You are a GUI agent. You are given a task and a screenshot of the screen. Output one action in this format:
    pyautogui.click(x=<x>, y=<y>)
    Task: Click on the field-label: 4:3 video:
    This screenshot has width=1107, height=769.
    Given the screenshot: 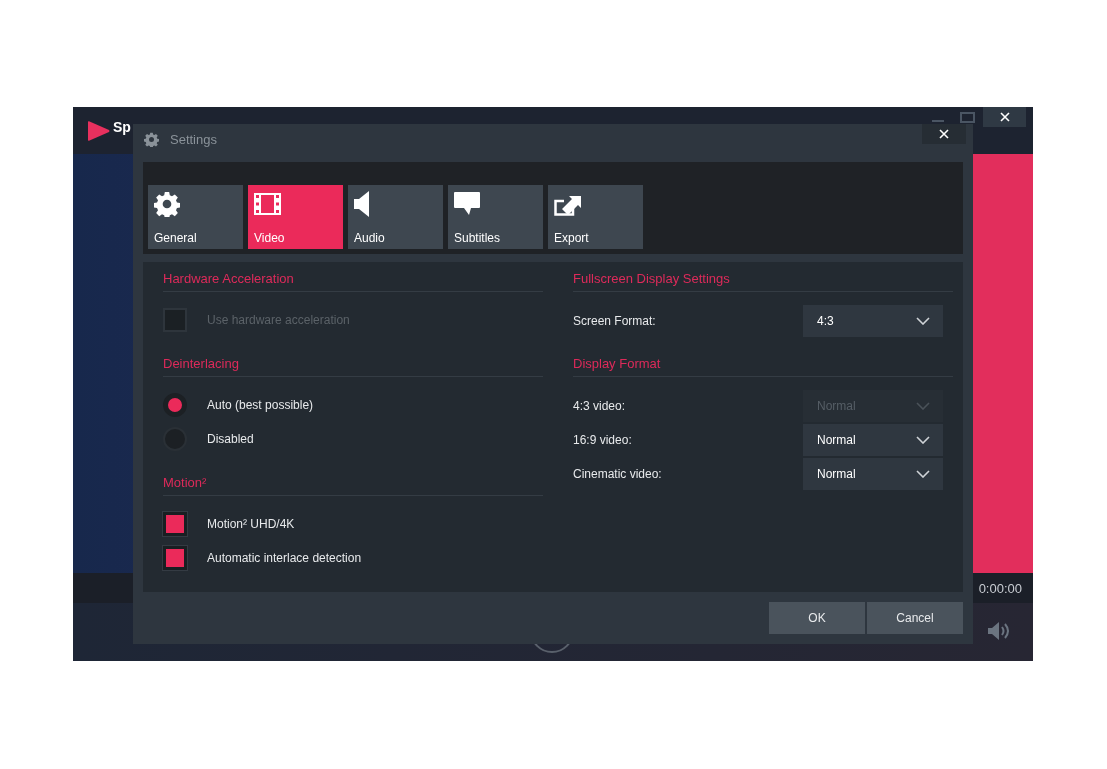 What is the action you would take?
    pyautogui.click(x=599, y=406)
    